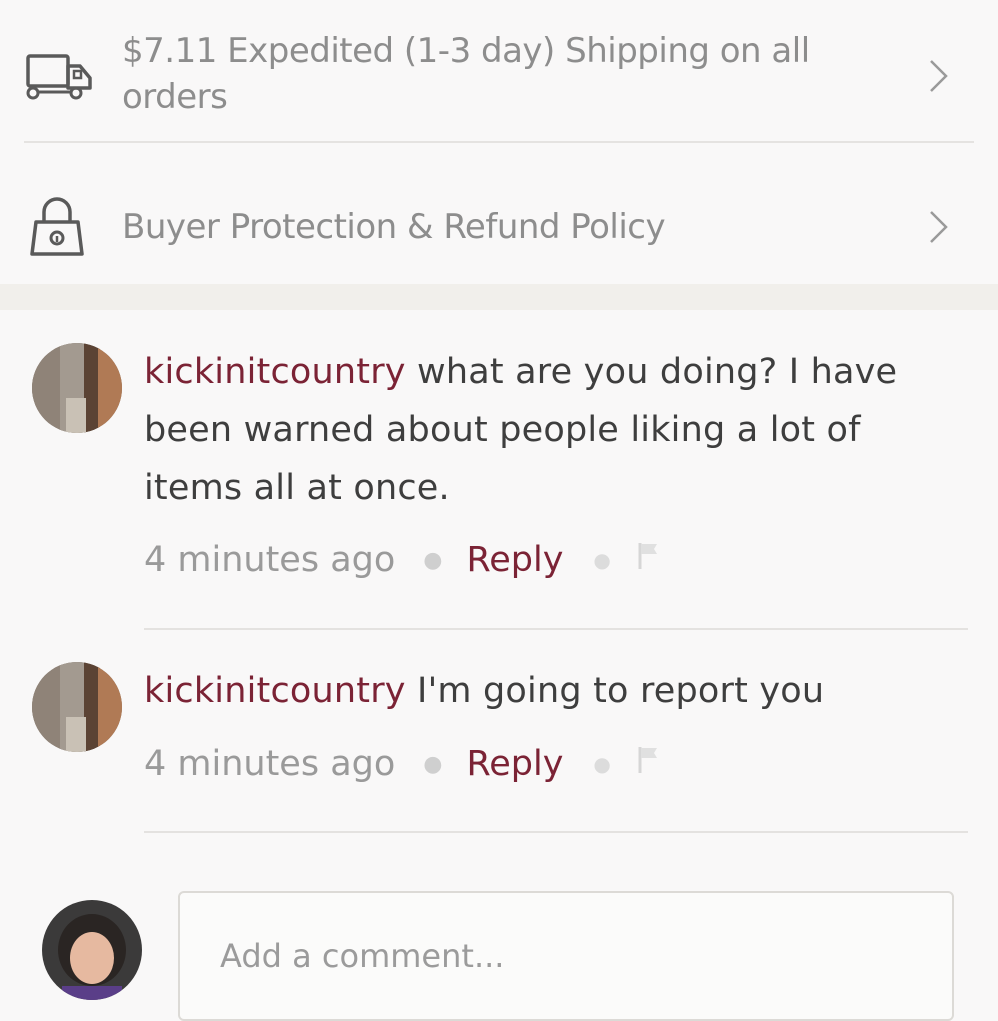 The height and width of the screenshot is (1021, 998). I want to click on divider, so click(499, 142).